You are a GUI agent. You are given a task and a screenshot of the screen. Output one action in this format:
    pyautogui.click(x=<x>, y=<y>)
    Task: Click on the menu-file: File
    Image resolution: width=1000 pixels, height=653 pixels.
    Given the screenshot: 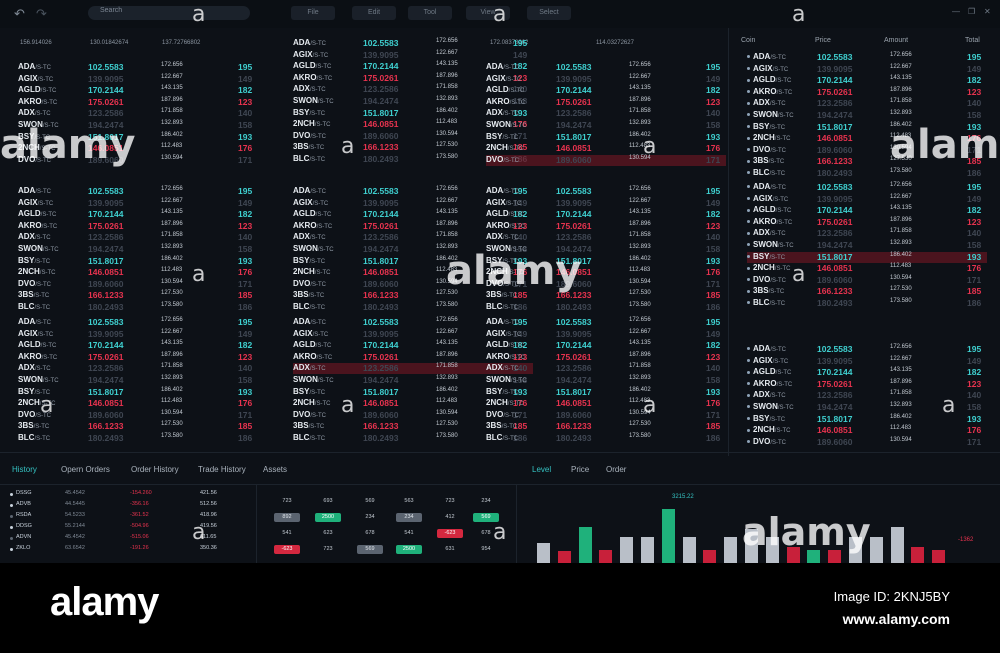 What is the action you would take?
    pyautogui.click(x=313, y=13)
    